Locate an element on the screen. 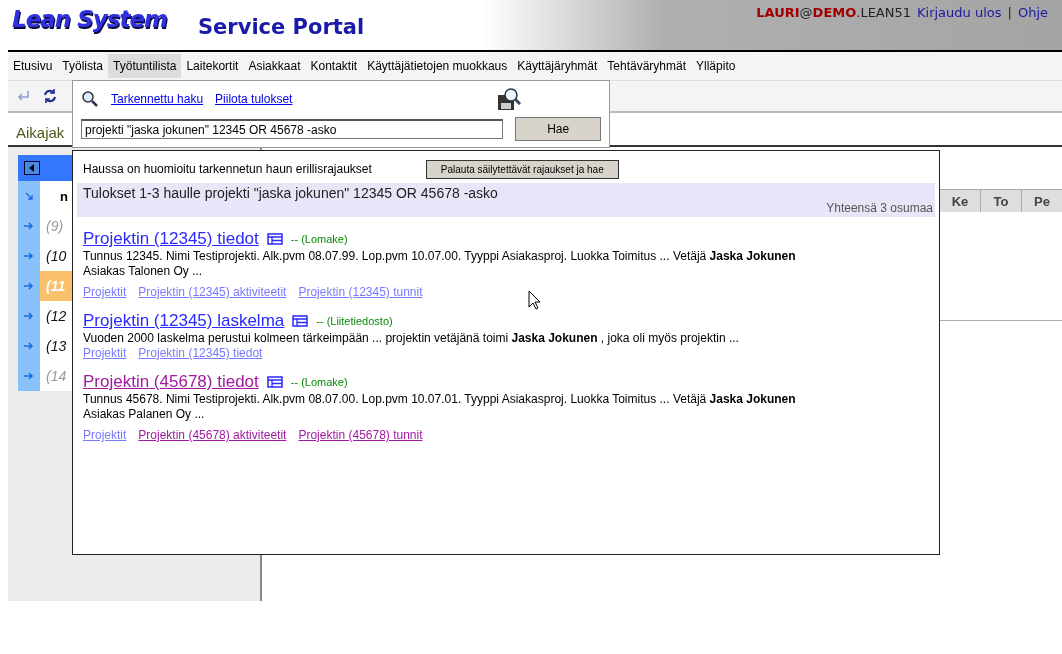  menu-item: Käyttäjäryhmät is located at coordinates (557, 66).